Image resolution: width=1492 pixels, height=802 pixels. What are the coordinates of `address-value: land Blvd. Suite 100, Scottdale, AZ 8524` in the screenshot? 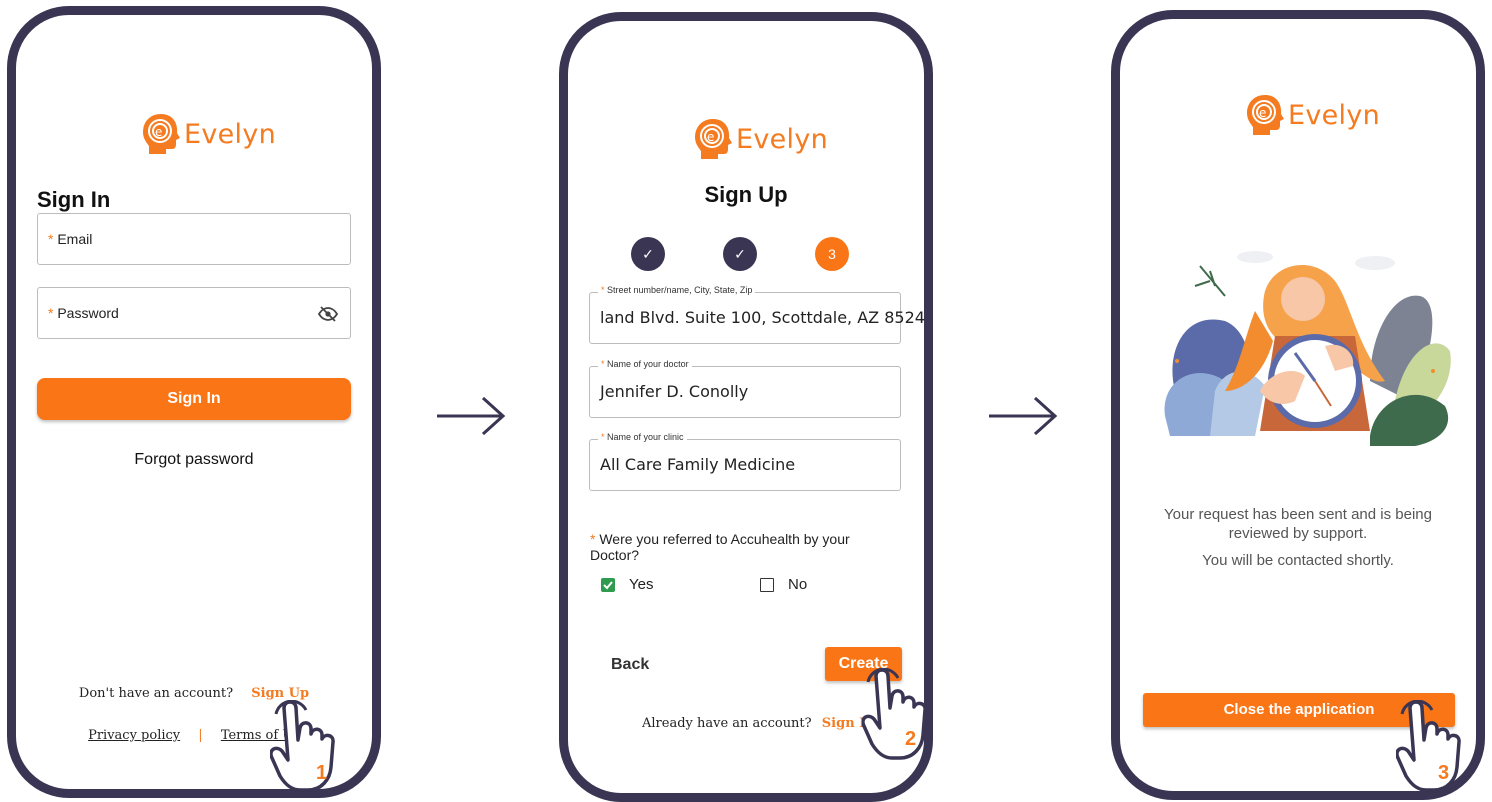 It's located at (762, 317).